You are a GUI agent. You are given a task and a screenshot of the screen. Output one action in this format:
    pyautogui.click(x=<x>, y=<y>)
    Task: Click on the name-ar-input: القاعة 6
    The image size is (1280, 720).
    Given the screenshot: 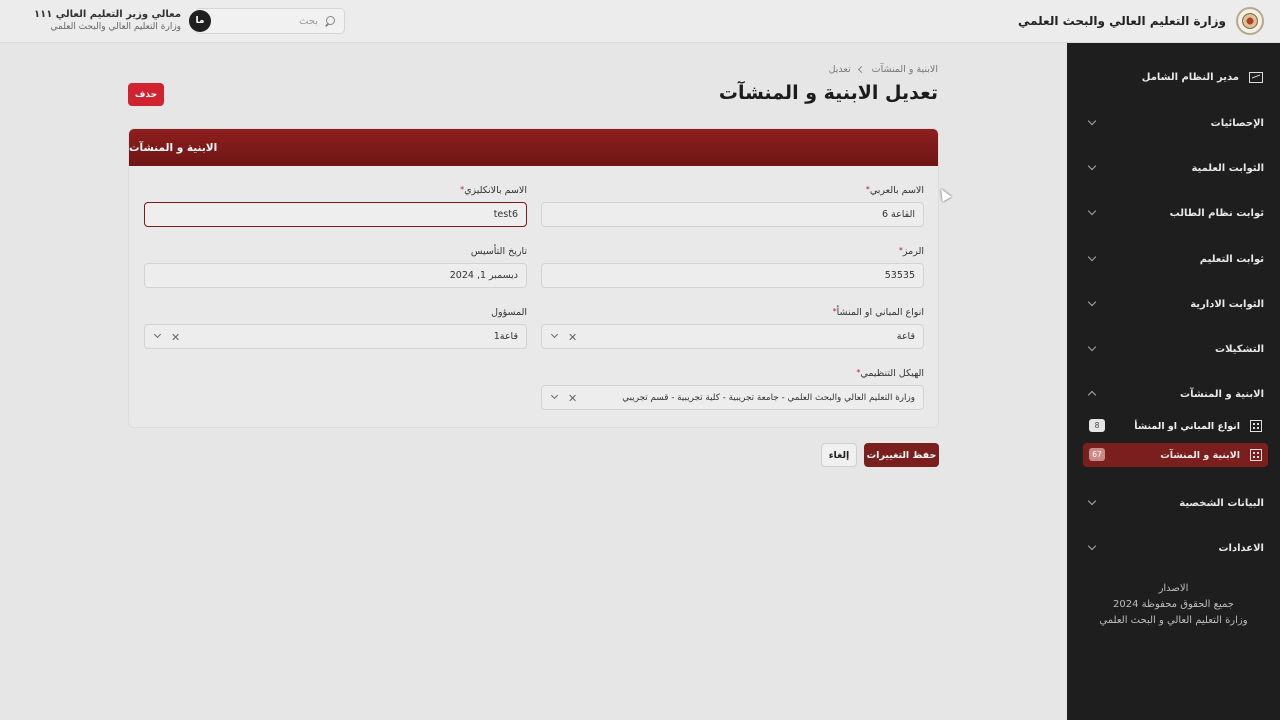 What is the action you would take?
    pyautogui.click(x=732, y=214)
    